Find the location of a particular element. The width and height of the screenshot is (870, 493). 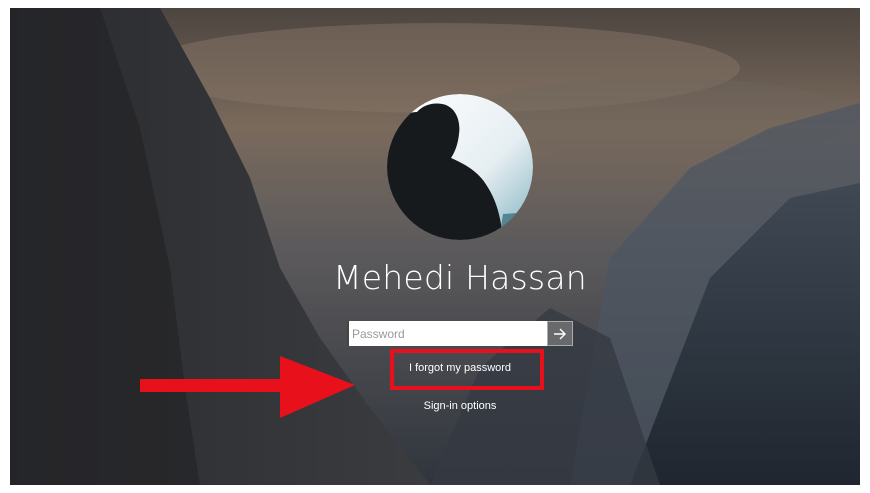

user-name: Mehedi Hassan is located at coordinates (460, 277).